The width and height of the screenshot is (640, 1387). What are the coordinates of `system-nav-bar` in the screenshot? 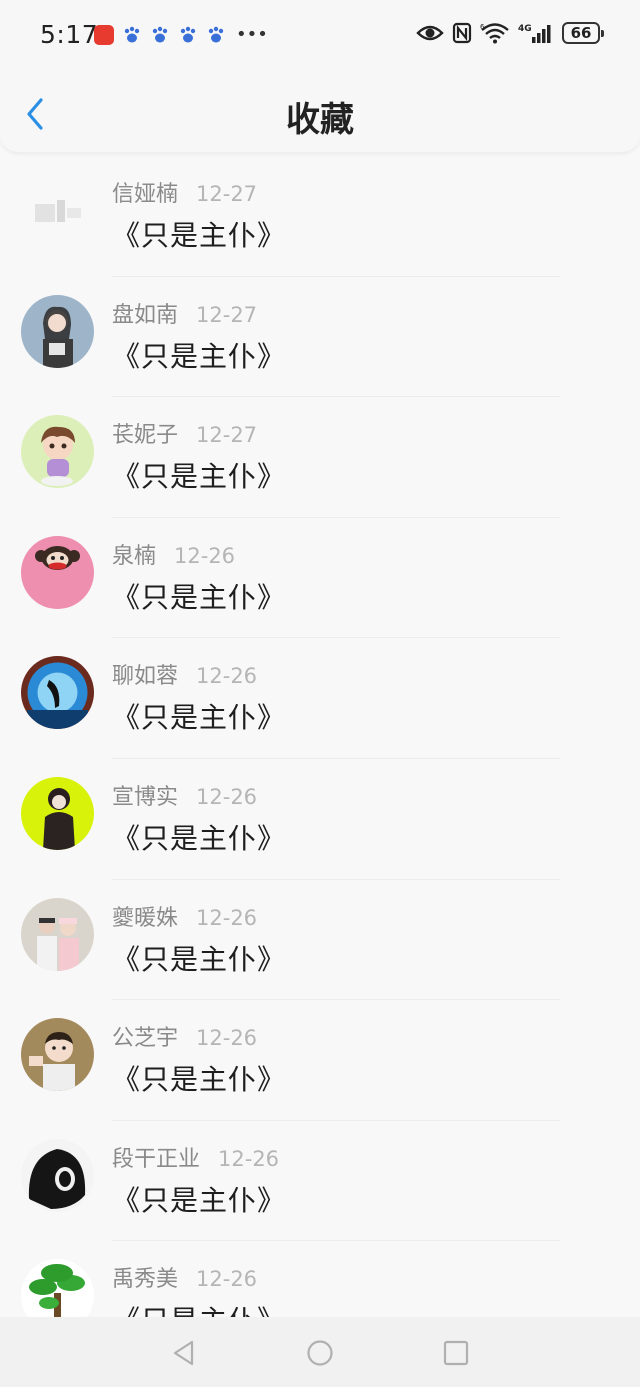 It's located at (320, 1352).